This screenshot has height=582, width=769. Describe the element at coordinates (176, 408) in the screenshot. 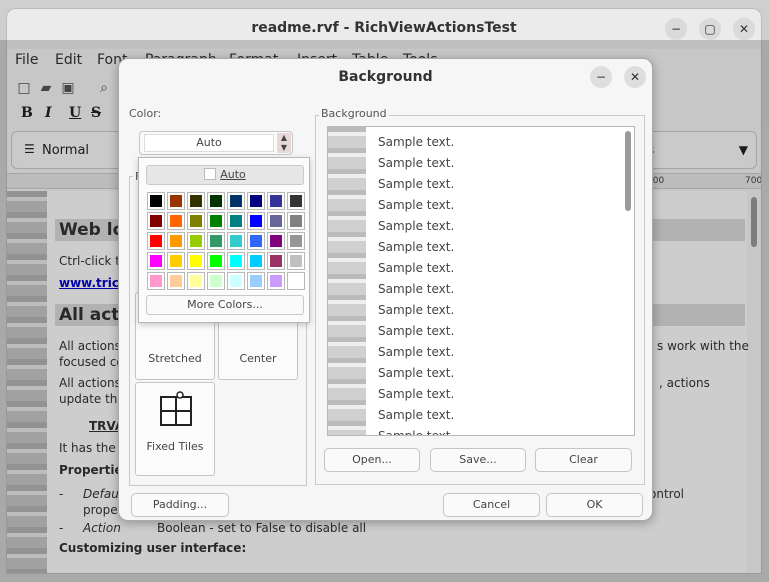

I see `window-tiles-icon` at that location.